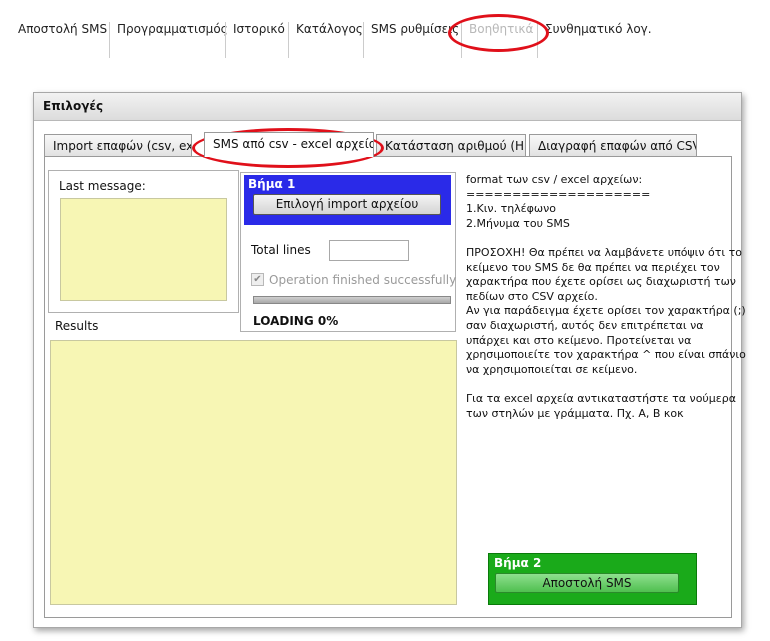 This screenshot has width=770, height=641. I want to click on loading-text: LOADING 0%, so click(296, 321).